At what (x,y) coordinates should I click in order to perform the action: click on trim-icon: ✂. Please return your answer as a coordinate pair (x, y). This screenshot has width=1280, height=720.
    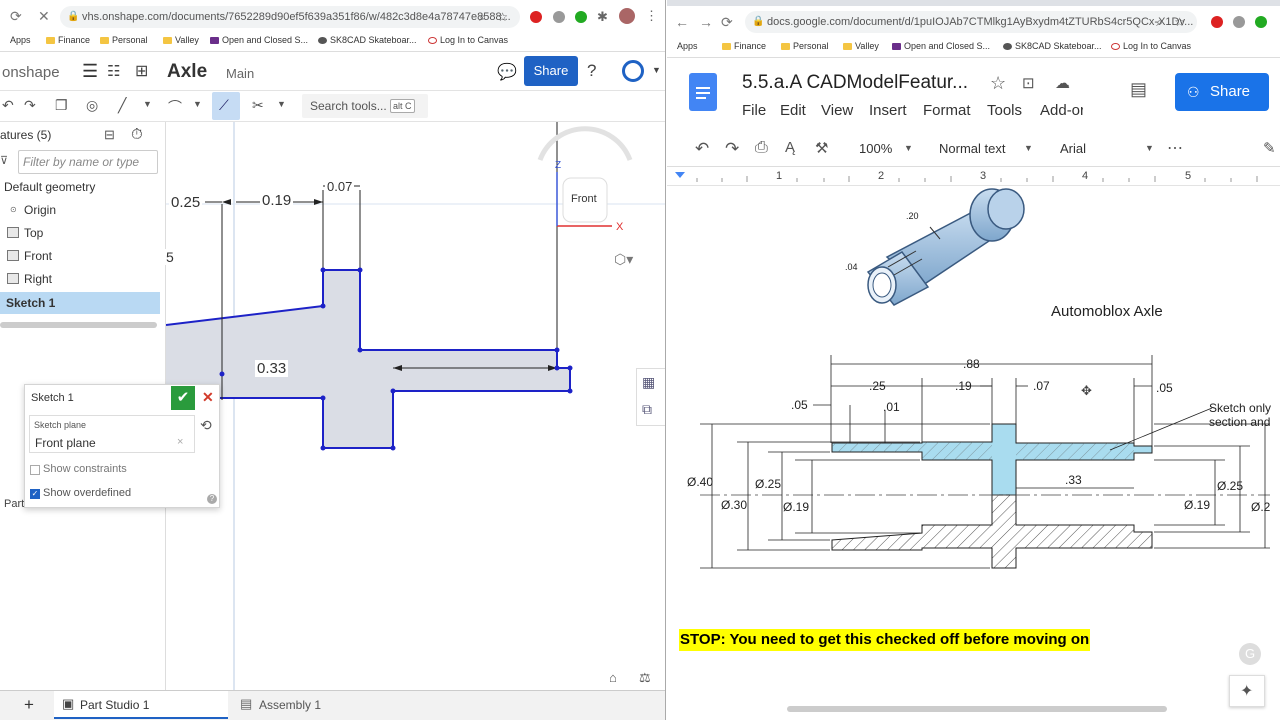
    Looking at the image, I should click on (258, 105).